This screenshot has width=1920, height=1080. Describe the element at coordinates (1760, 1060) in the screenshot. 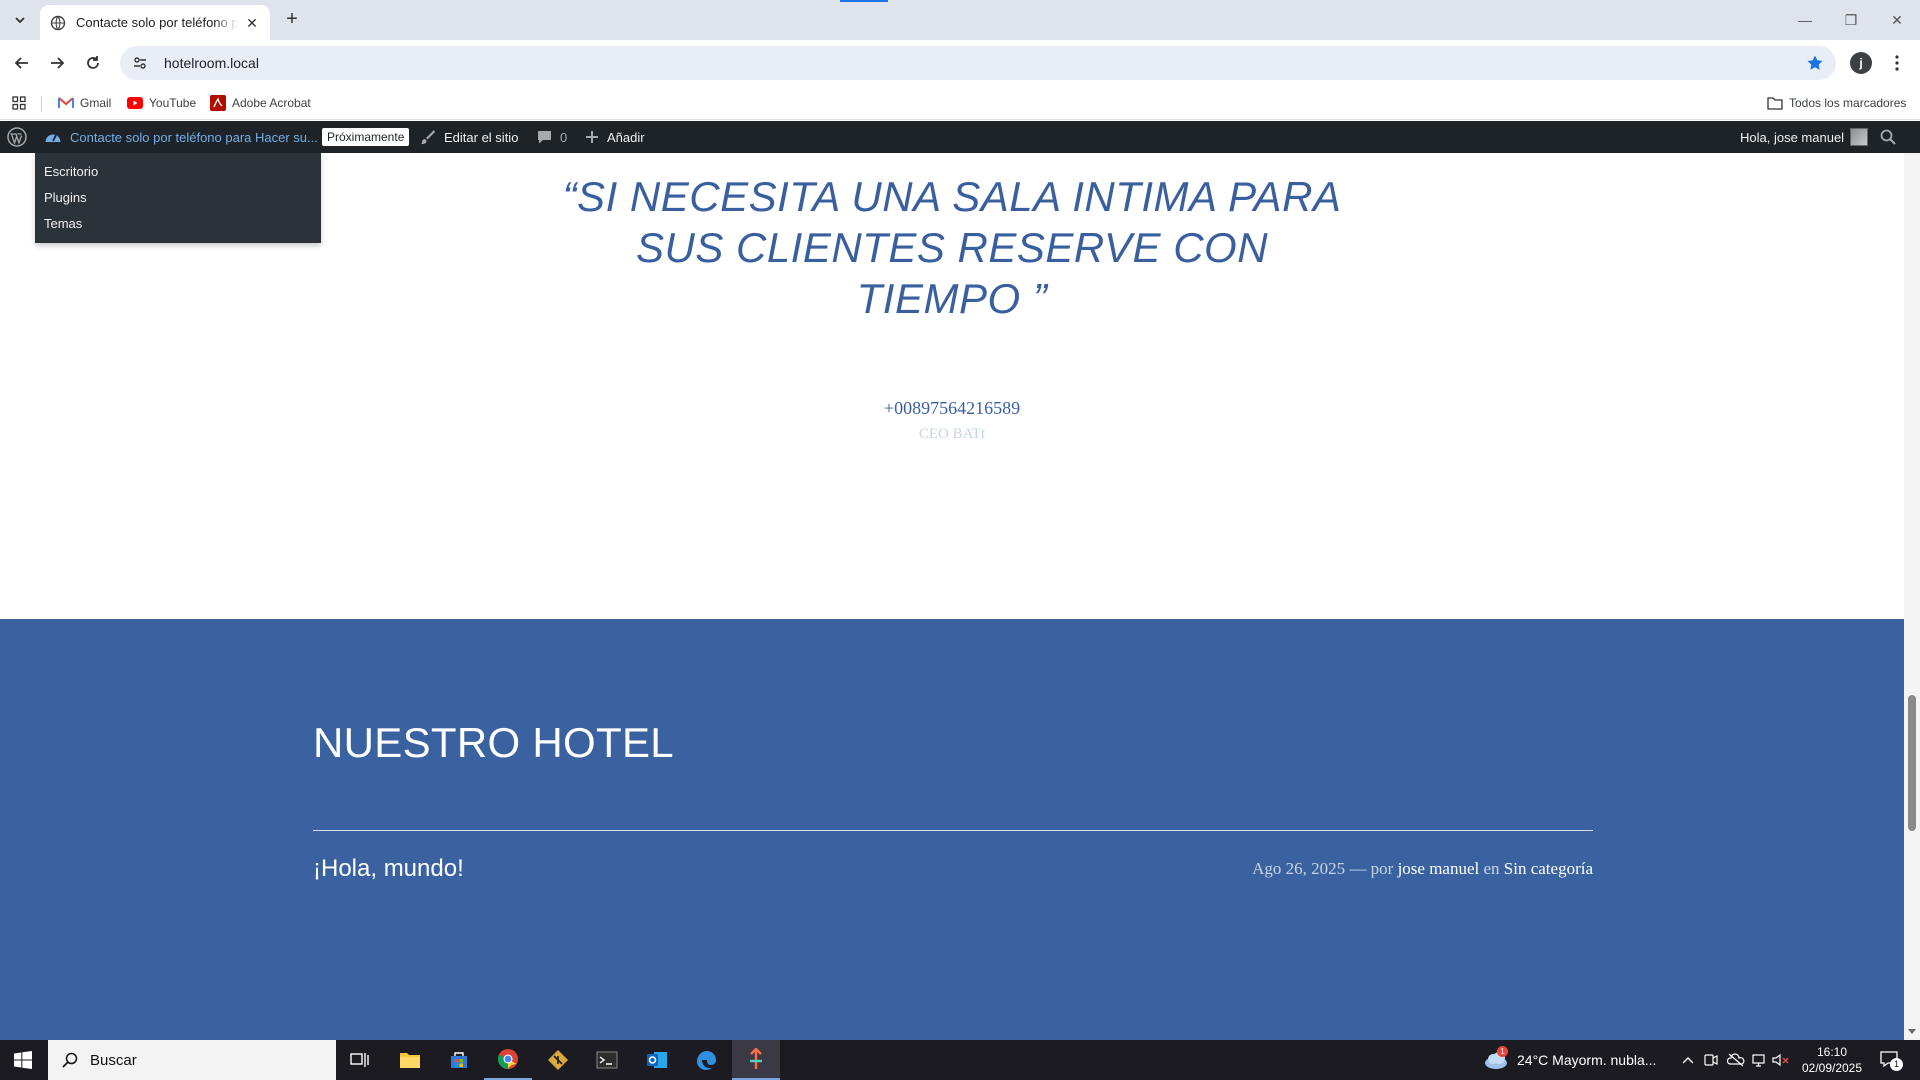

I see `network-icon` at that location.